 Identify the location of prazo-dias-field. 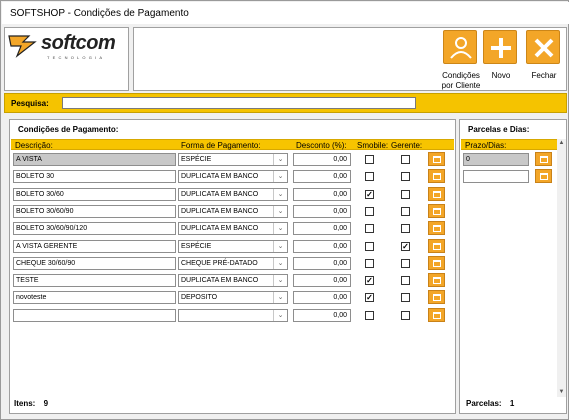
(496, 177).